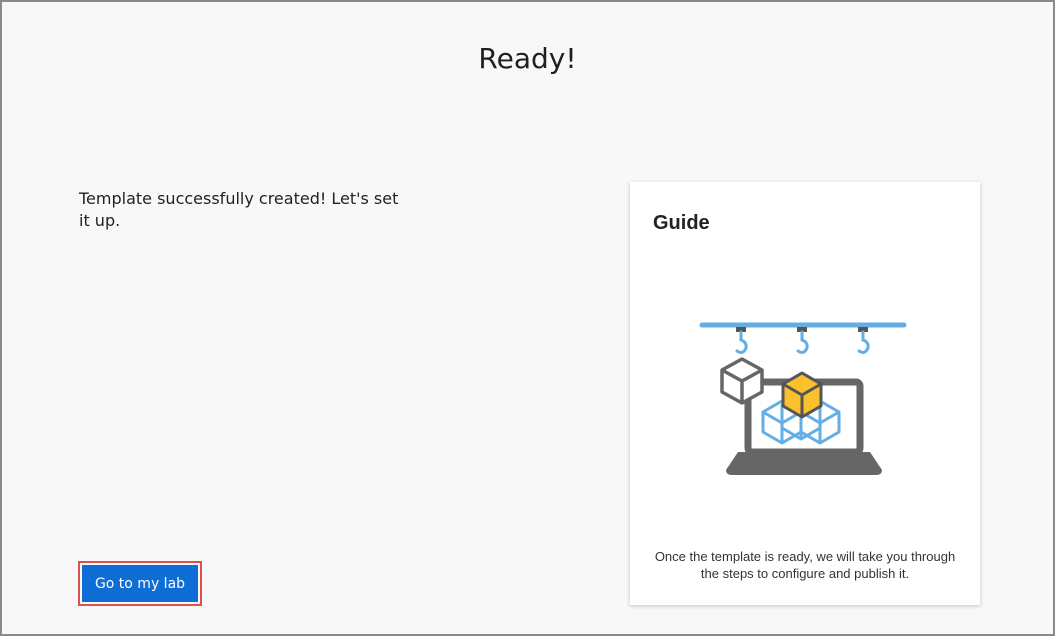 The image size is (1055, 636). I want to click on page-title: Ready!, so click(527, 58).